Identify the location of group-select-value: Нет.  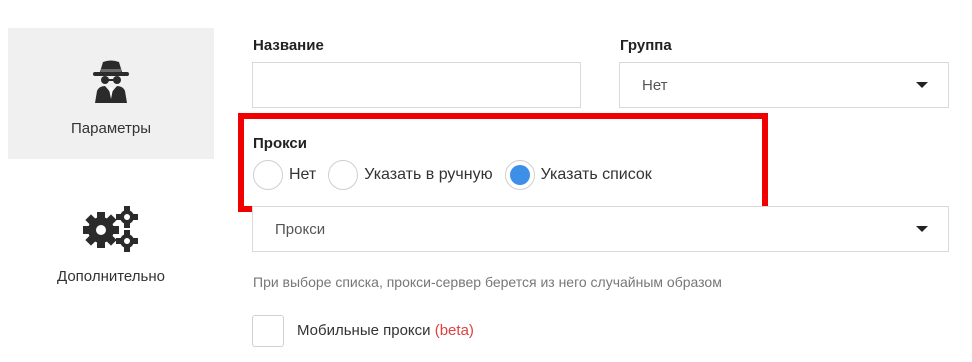
(655, 85).